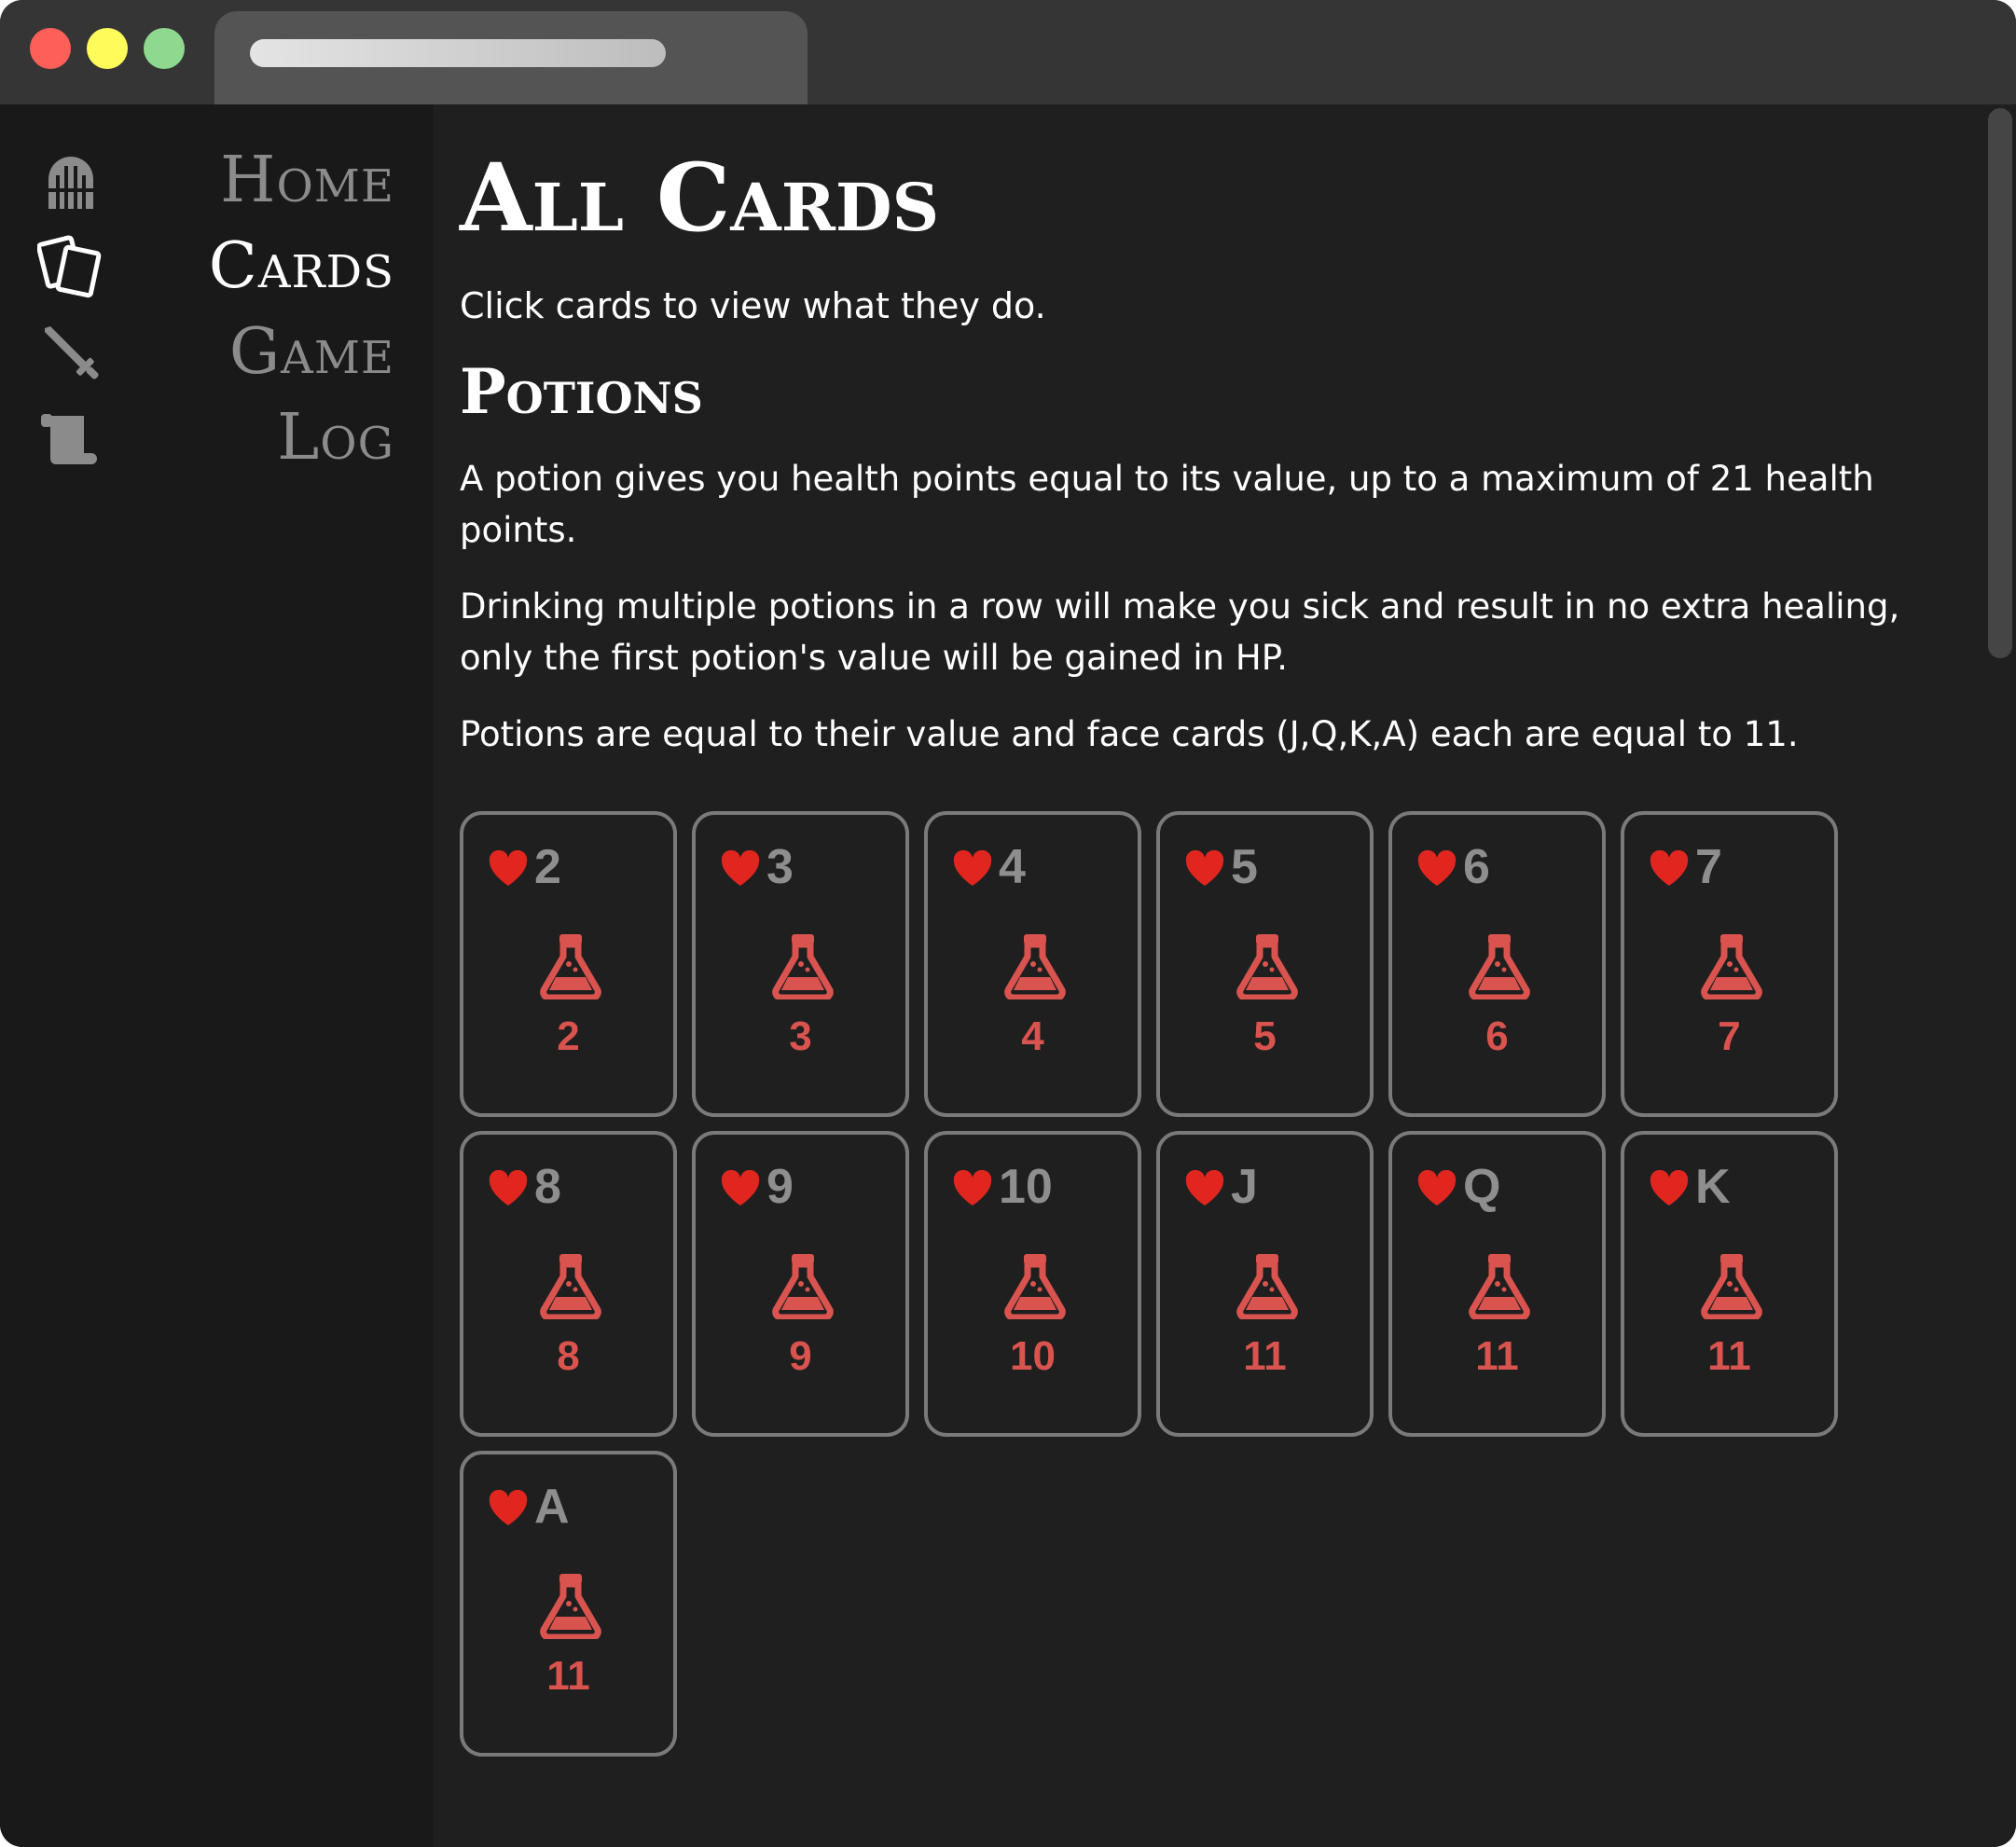 The width and height of the screenshot is (2016, 1847). I want to click on sidebar-item-cards: Cards, so click(217, 264).